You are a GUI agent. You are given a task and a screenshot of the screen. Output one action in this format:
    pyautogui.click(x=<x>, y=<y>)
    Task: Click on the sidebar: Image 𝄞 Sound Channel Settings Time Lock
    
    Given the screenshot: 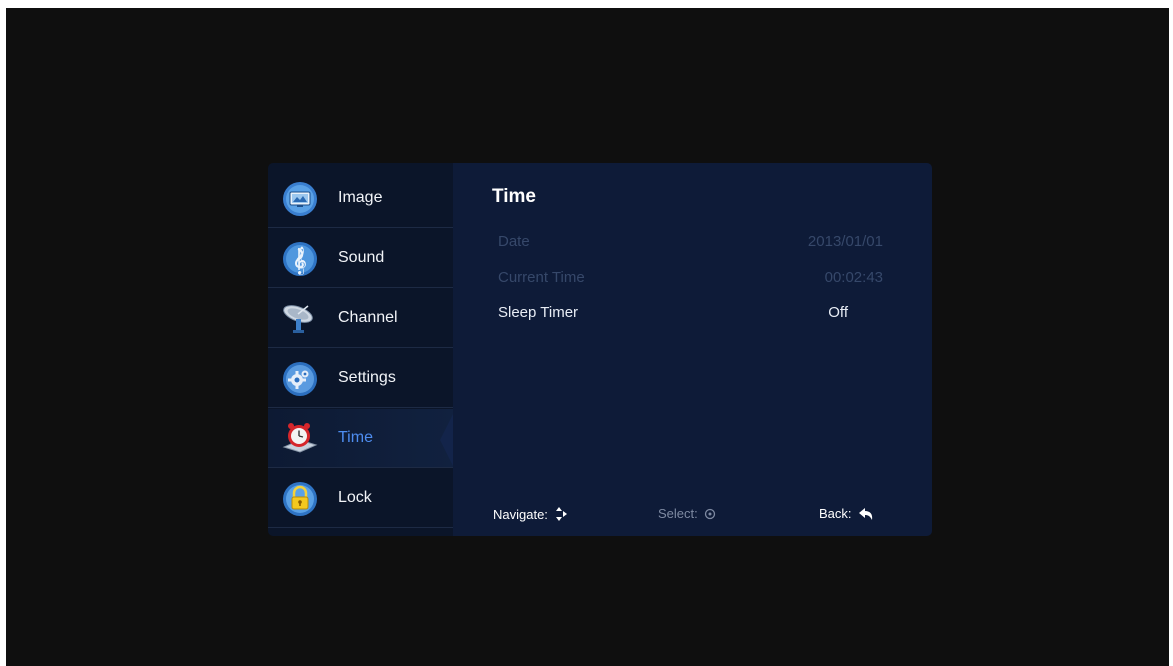 What is the action you would take?
    pyautogui.click(x=360, y=349)
    